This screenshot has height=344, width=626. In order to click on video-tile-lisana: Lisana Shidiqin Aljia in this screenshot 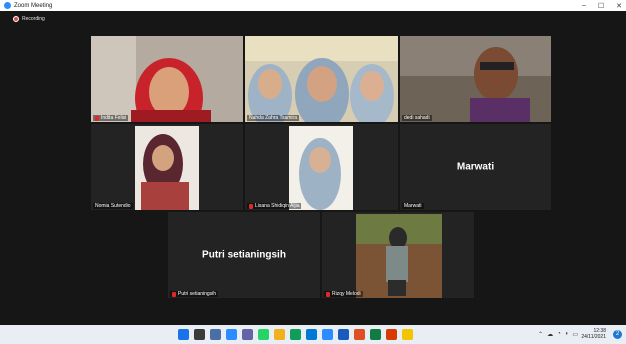, I will do `click(321, 167)`.